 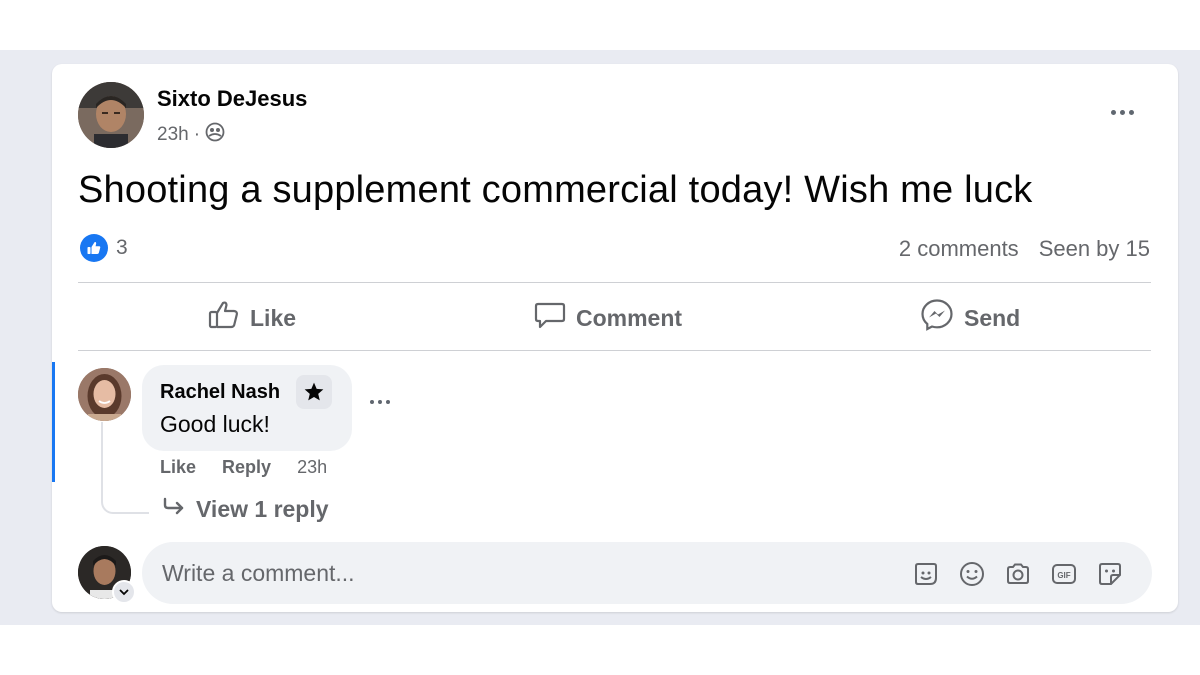 I want to click on comment-bubble: Rachel Nash Good luck!, so click(x=247, y=408).